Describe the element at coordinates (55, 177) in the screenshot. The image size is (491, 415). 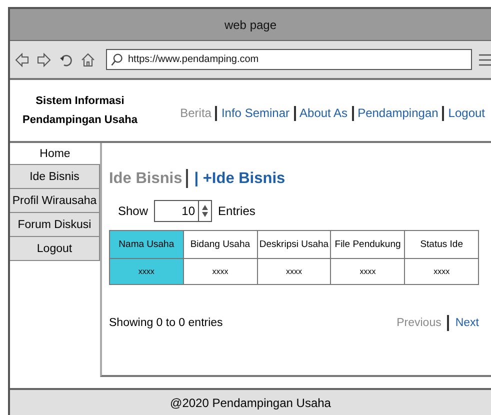
I see `sidebar-item: Ide Bisnis` at that location.